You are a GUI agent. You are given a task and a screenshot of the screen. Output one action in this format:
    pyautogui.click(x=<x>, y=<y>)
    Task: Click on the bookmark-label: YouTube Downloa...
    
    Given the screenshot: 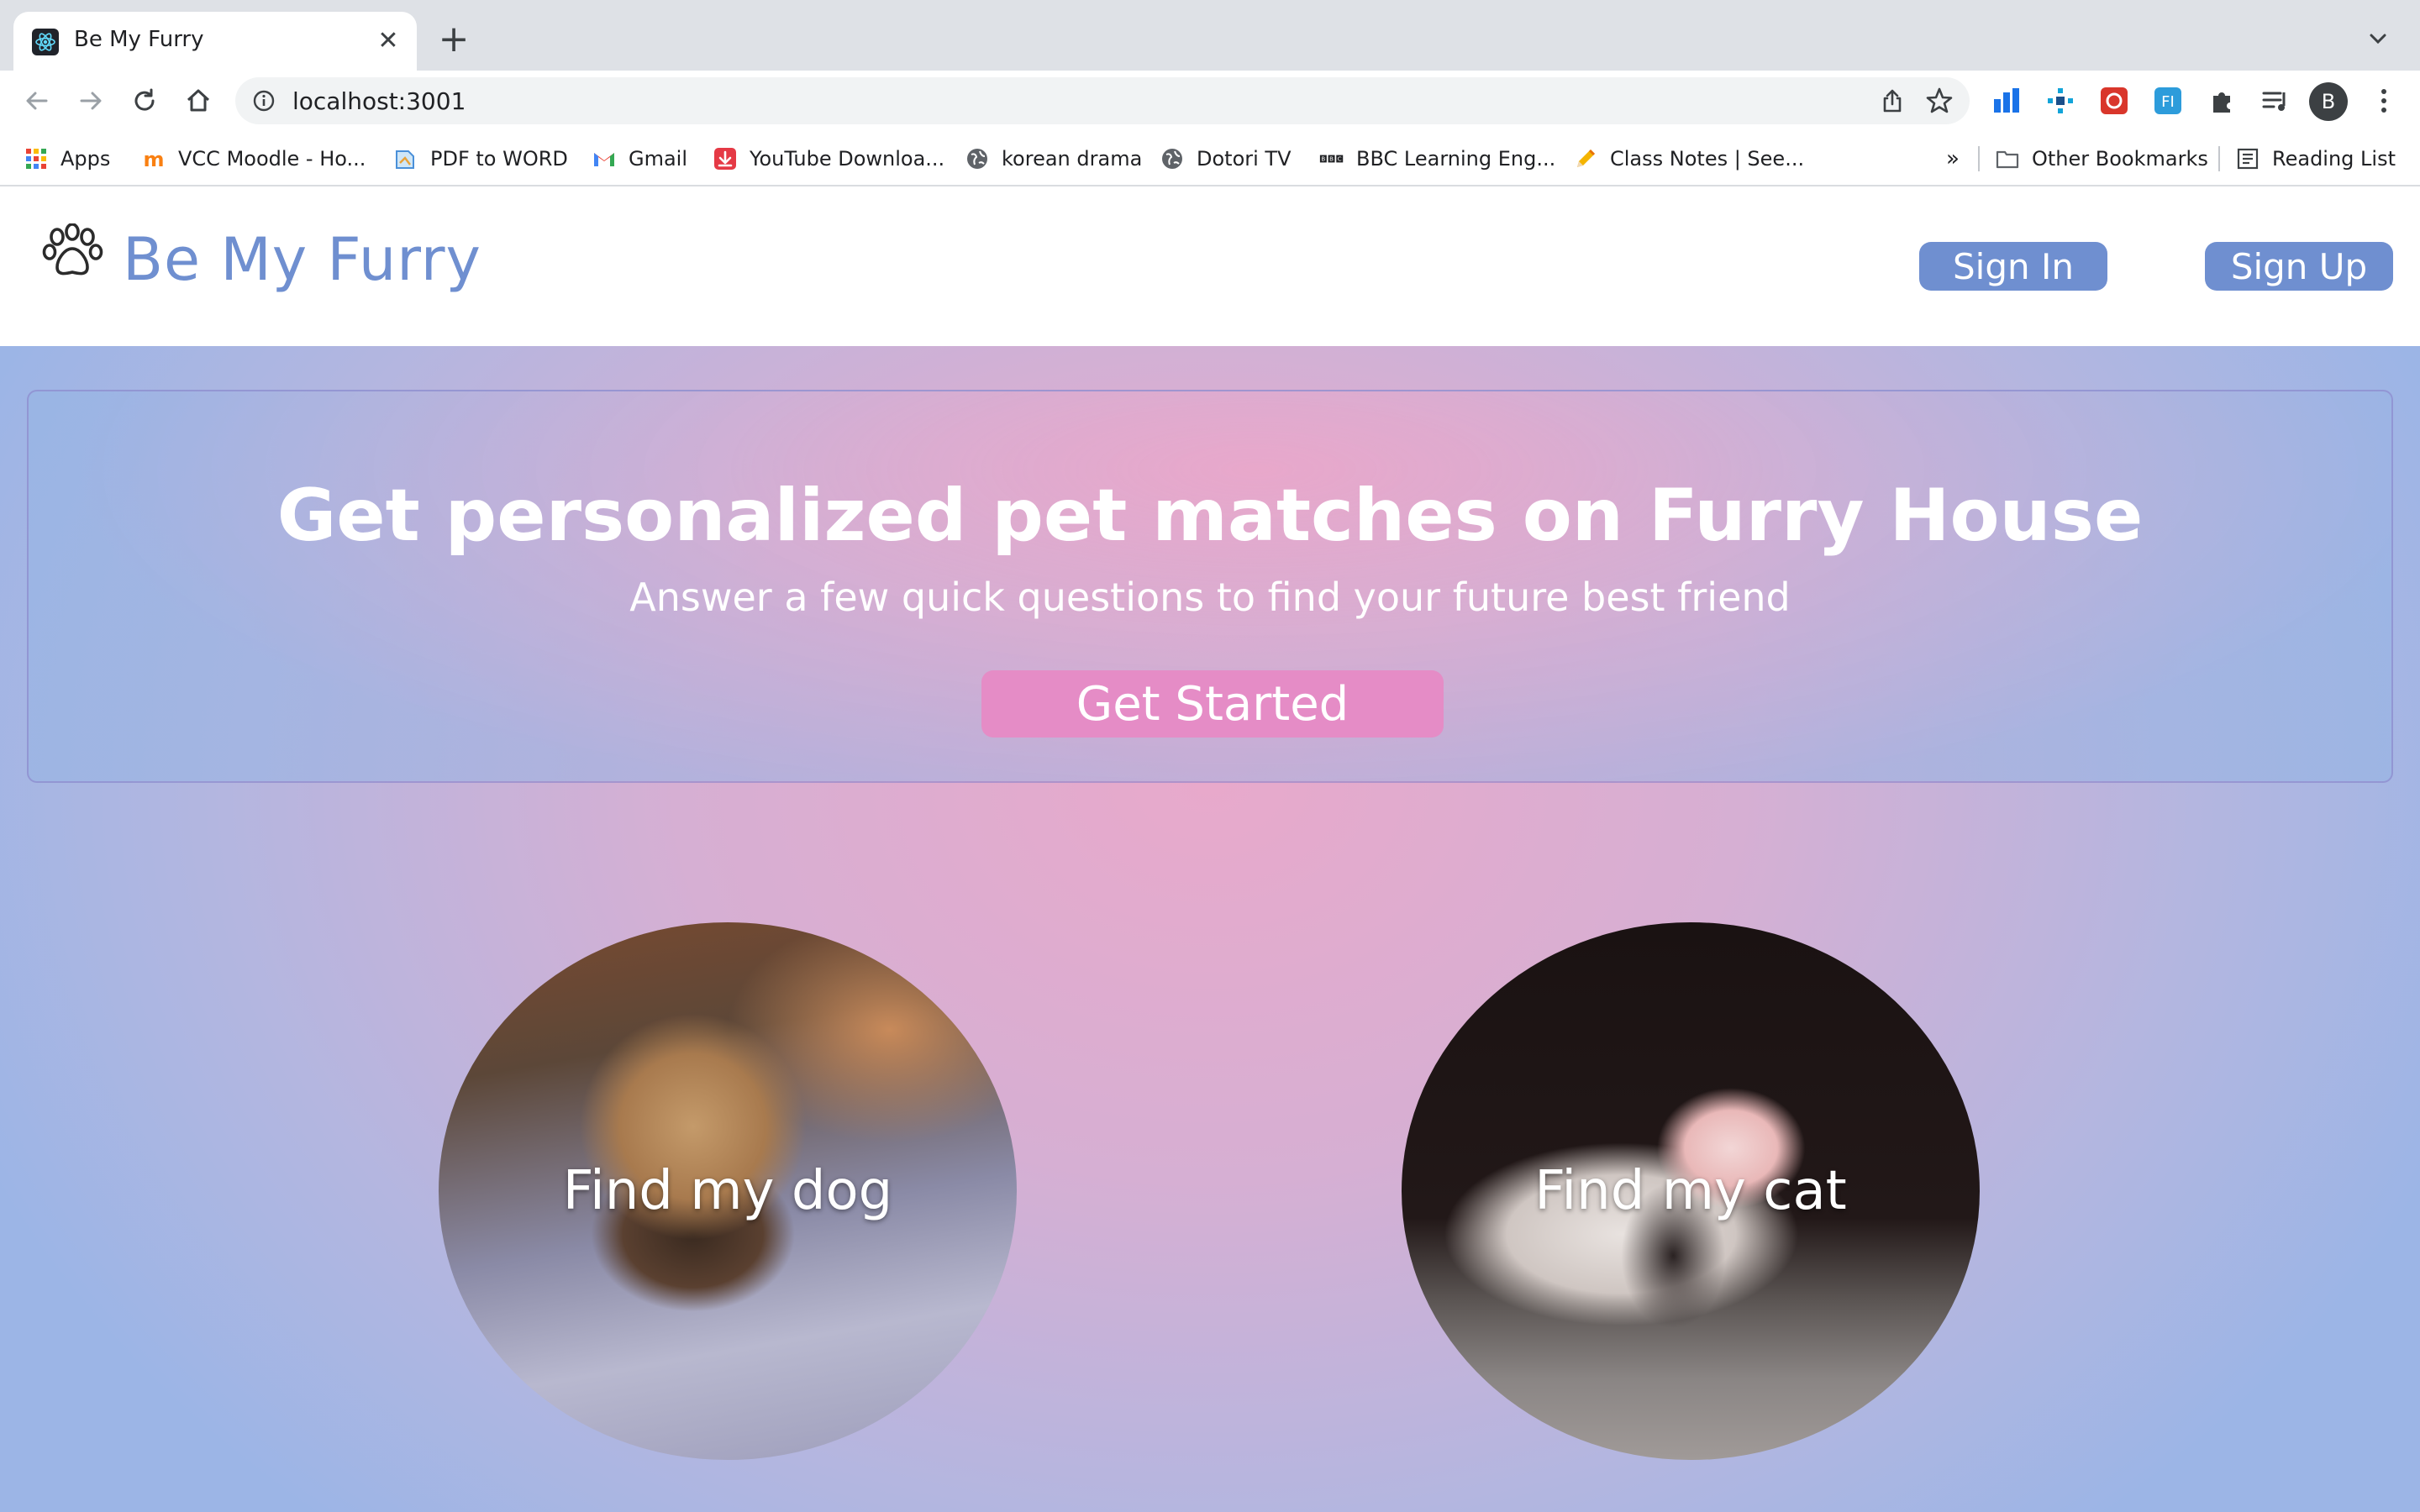 What is the action you would take?
    pyautogui.click(x=847, y=159)
    